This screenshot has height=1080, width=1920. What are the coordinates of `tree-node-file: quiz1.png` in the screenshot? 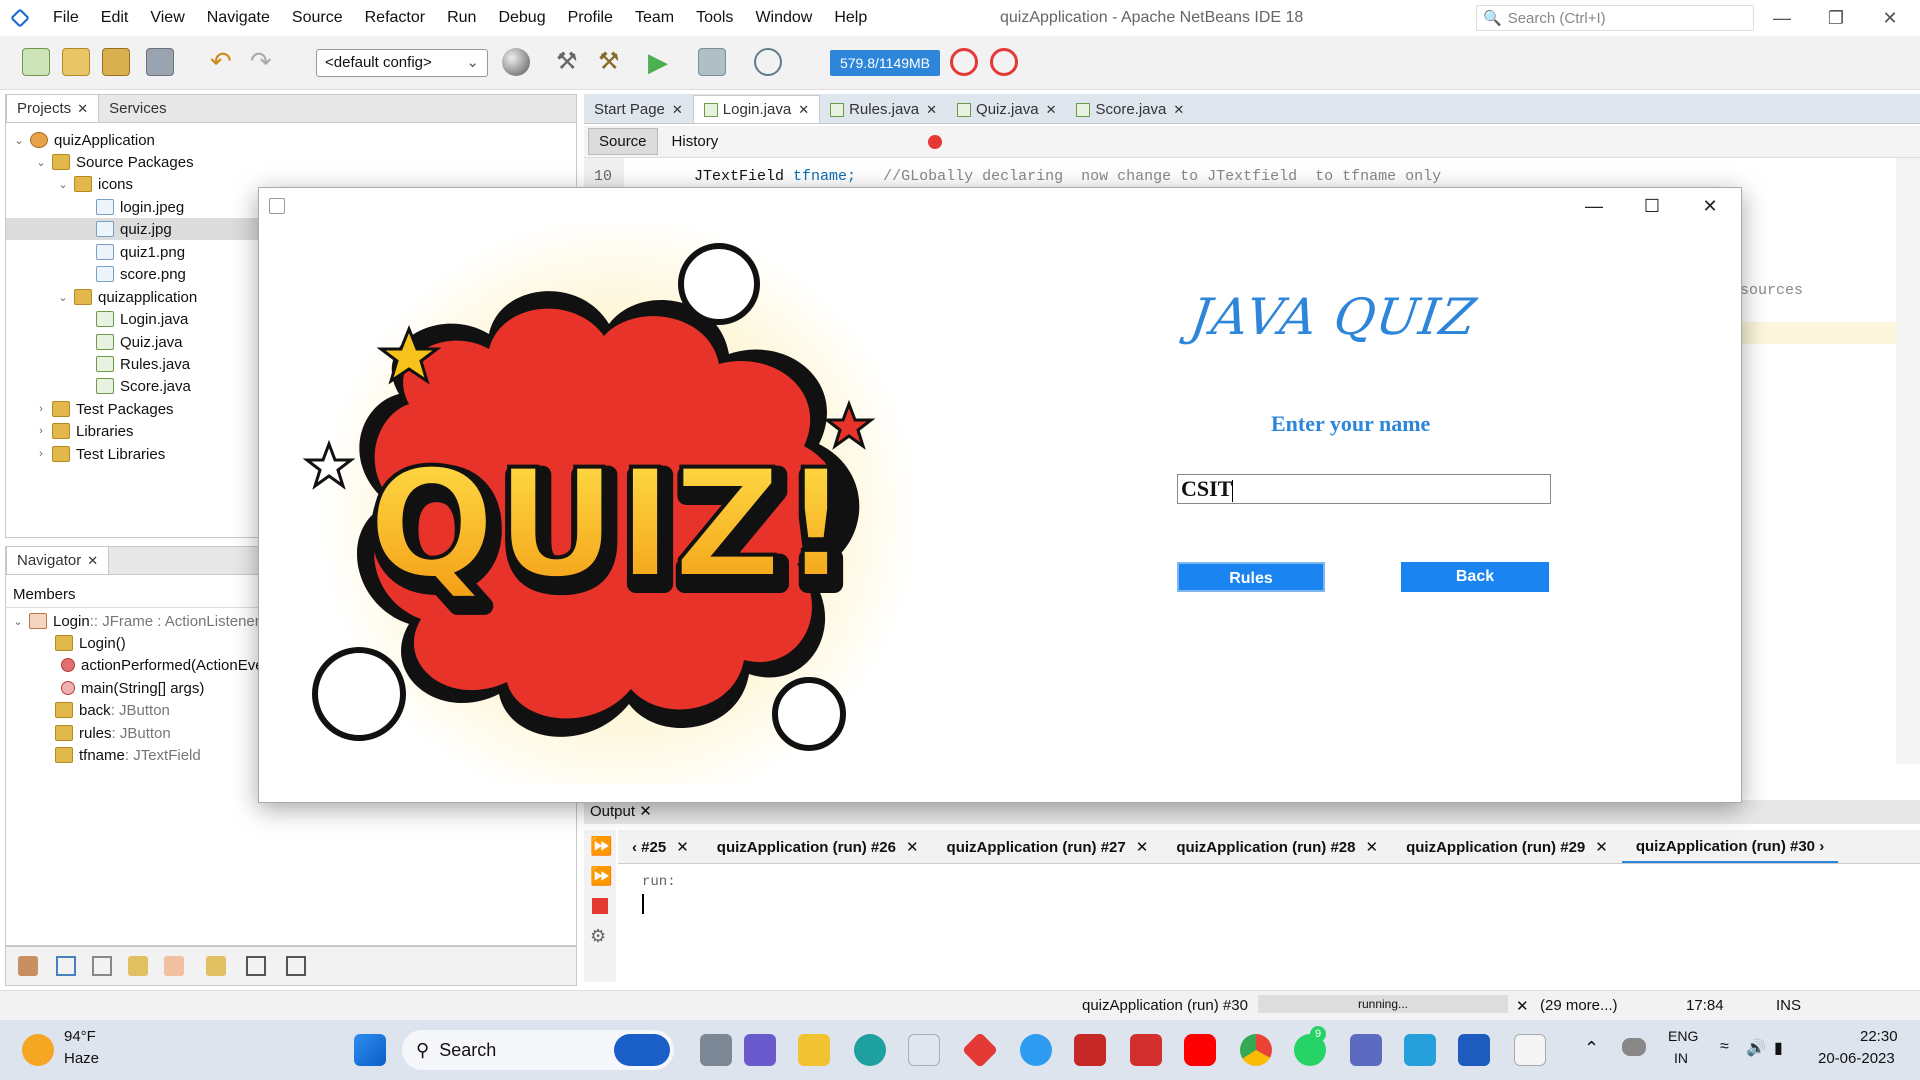 It's located at (138, 252).